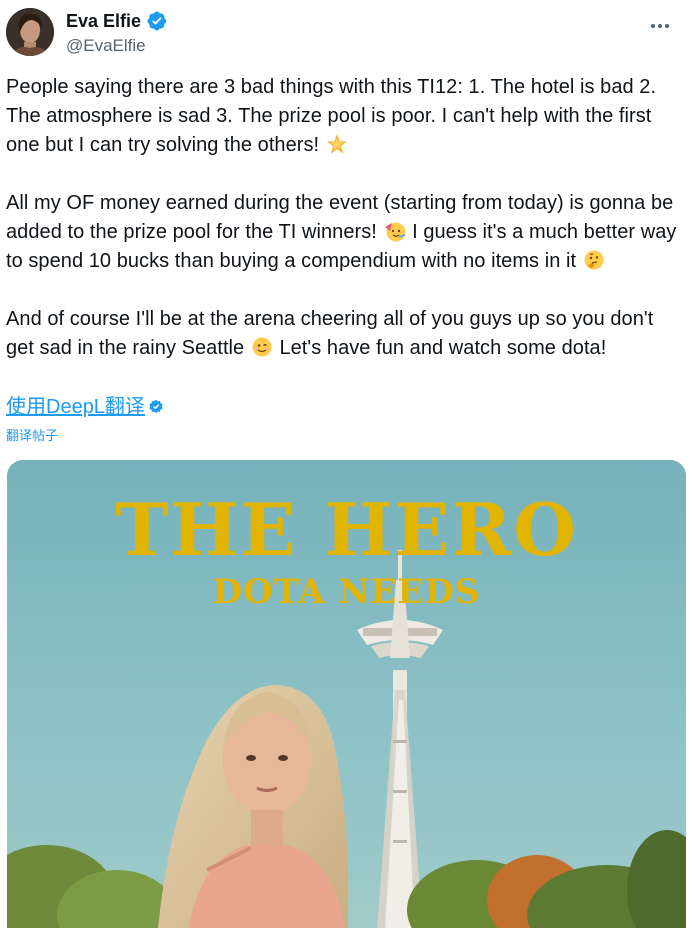  I want to click on tweet-header: Eva Elfie @EvaElfie, so click(345, 35).